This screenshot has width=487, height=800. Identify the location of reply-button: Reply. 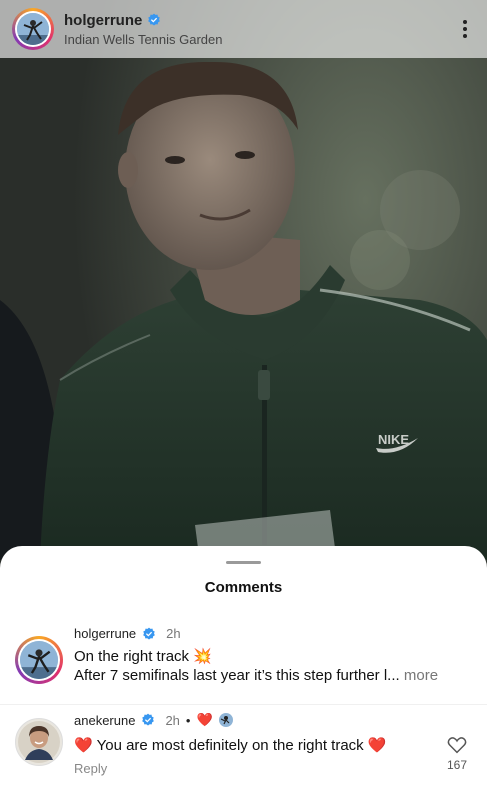
(250, 768).